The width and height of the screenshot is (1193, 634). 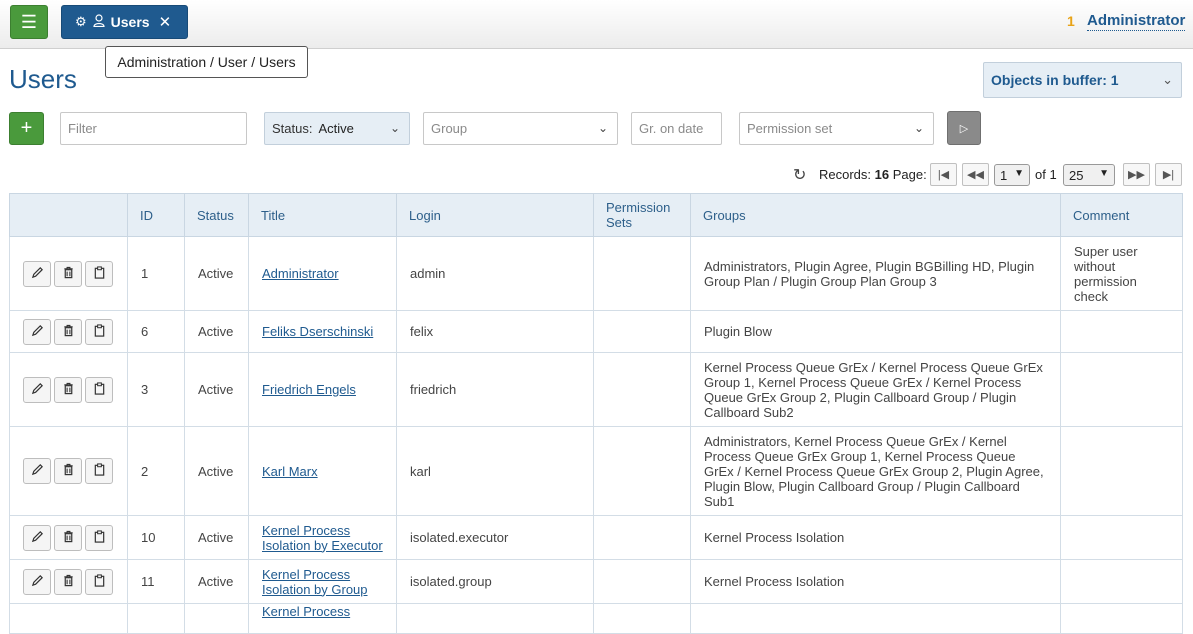 I want to click on group-select: Group ⌄, so click(x=520, y=128).